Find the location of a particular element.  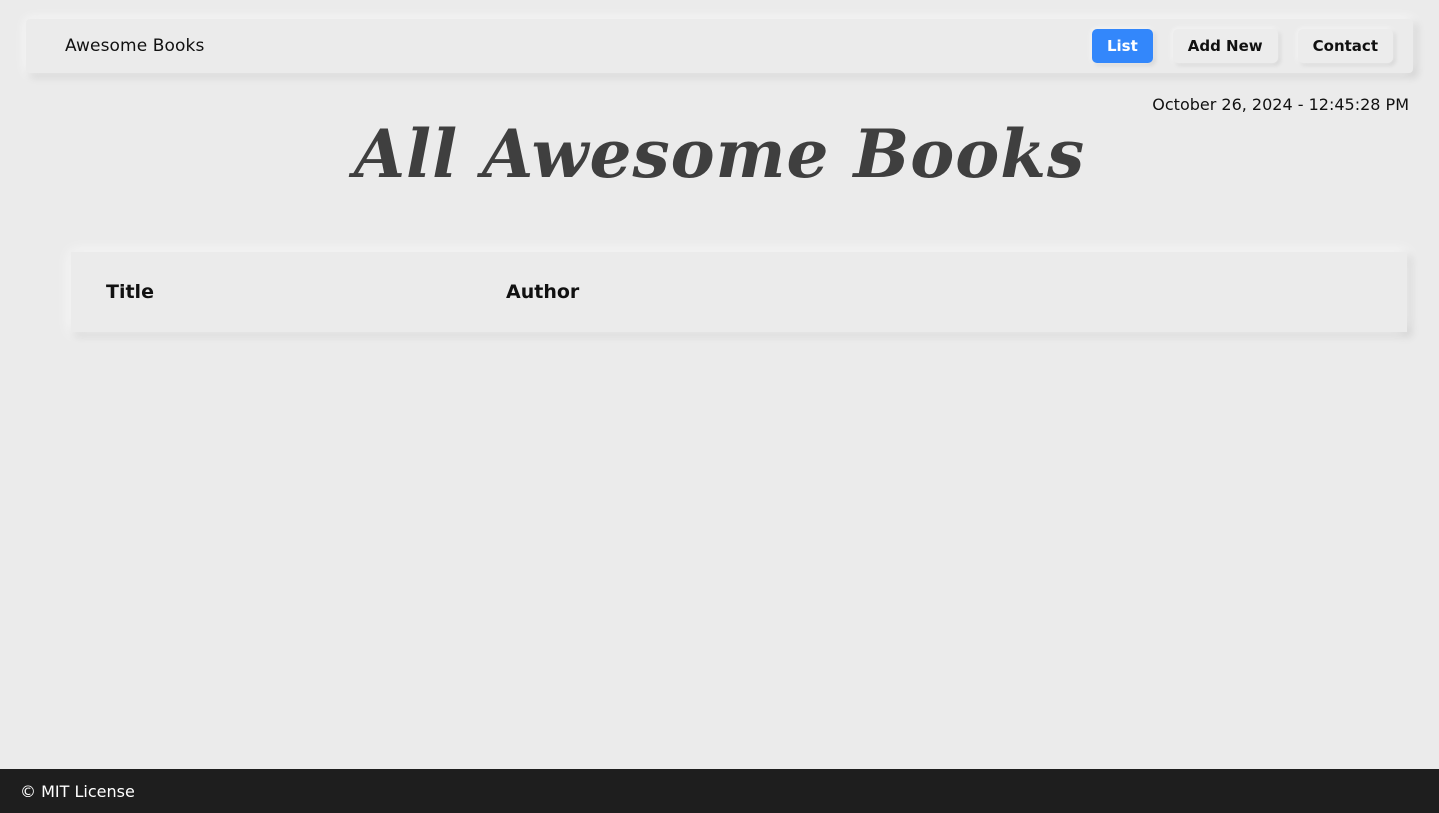

nav-contact-button: Contact is located at coordinates (1345, 46).